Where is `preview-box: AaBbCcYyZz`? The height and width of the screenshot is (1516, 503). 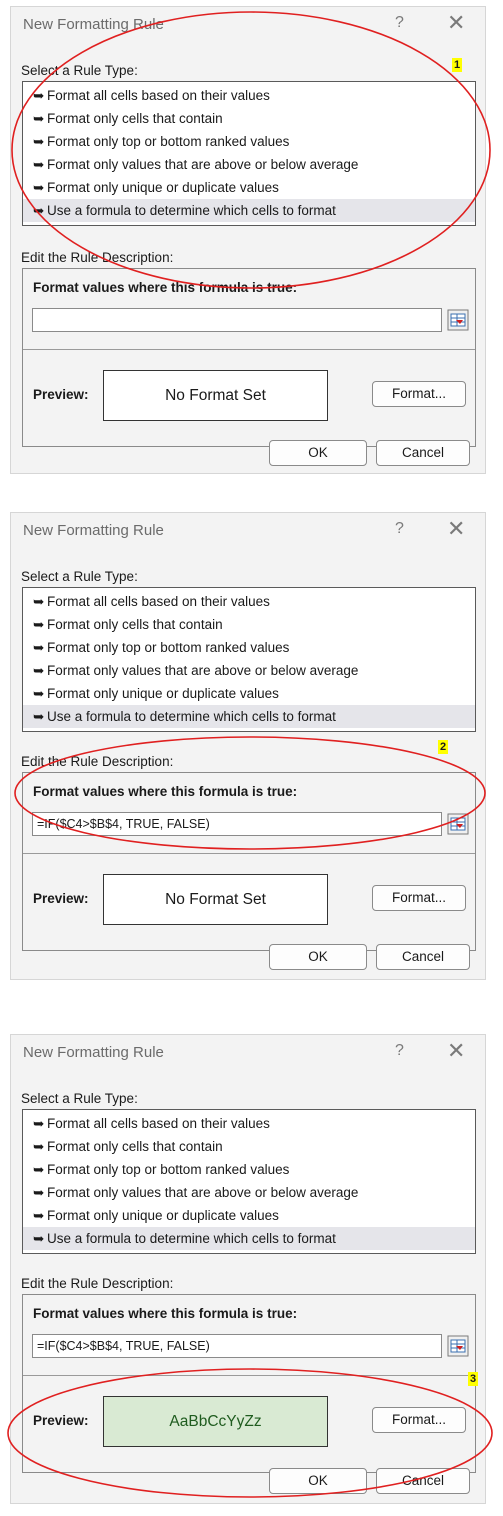
preview-box: AaBbCcYyZz is located at coordinates (215, 1421).